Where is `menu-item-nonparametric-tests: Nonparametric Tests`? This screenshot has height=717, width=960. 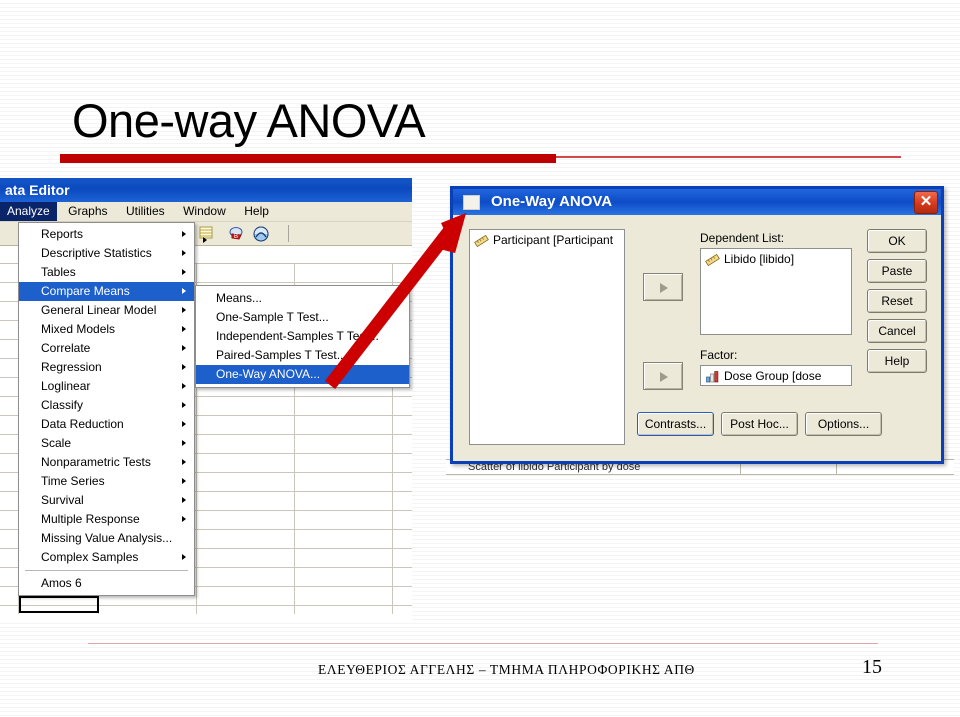 menu-item-nonparametric-tests: Nonparametric Tests is located at coordinates (106, 462).